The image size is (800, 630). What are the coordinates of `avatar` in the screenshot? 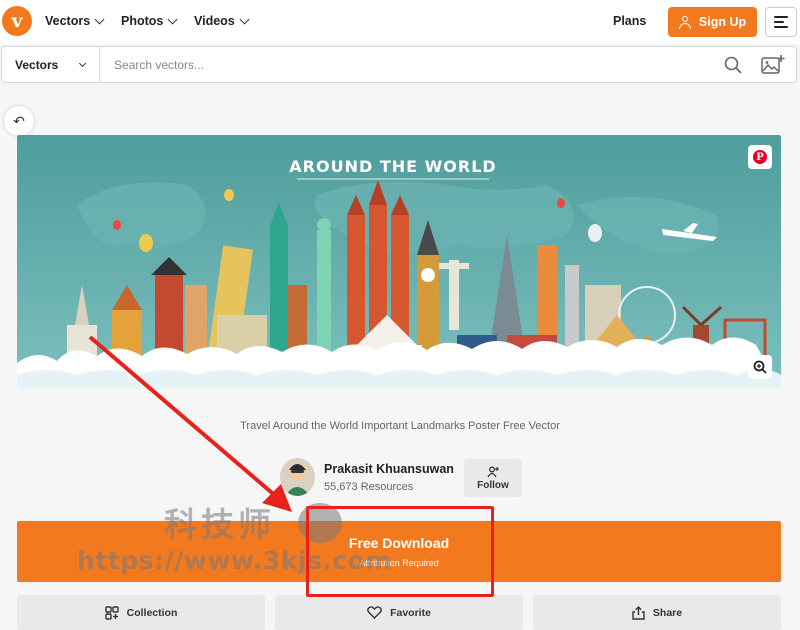 It's located at (297, 477).